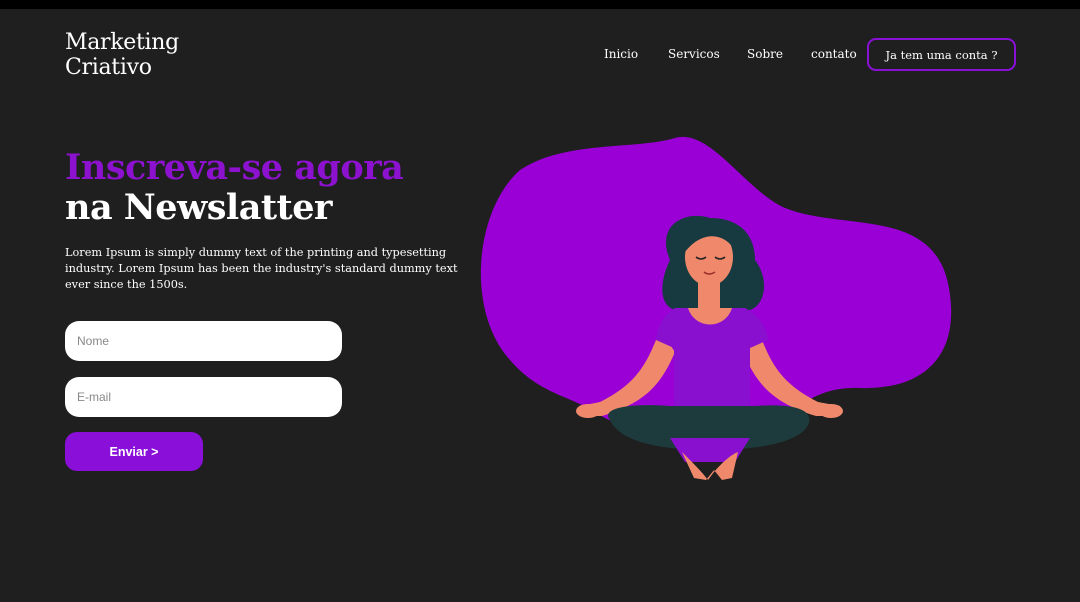 This screenshot has height=602, width=1080. What do you see at coordinates (831, 411) in the screenshot?
I see `right-hand` at bounding box center [831, 411].